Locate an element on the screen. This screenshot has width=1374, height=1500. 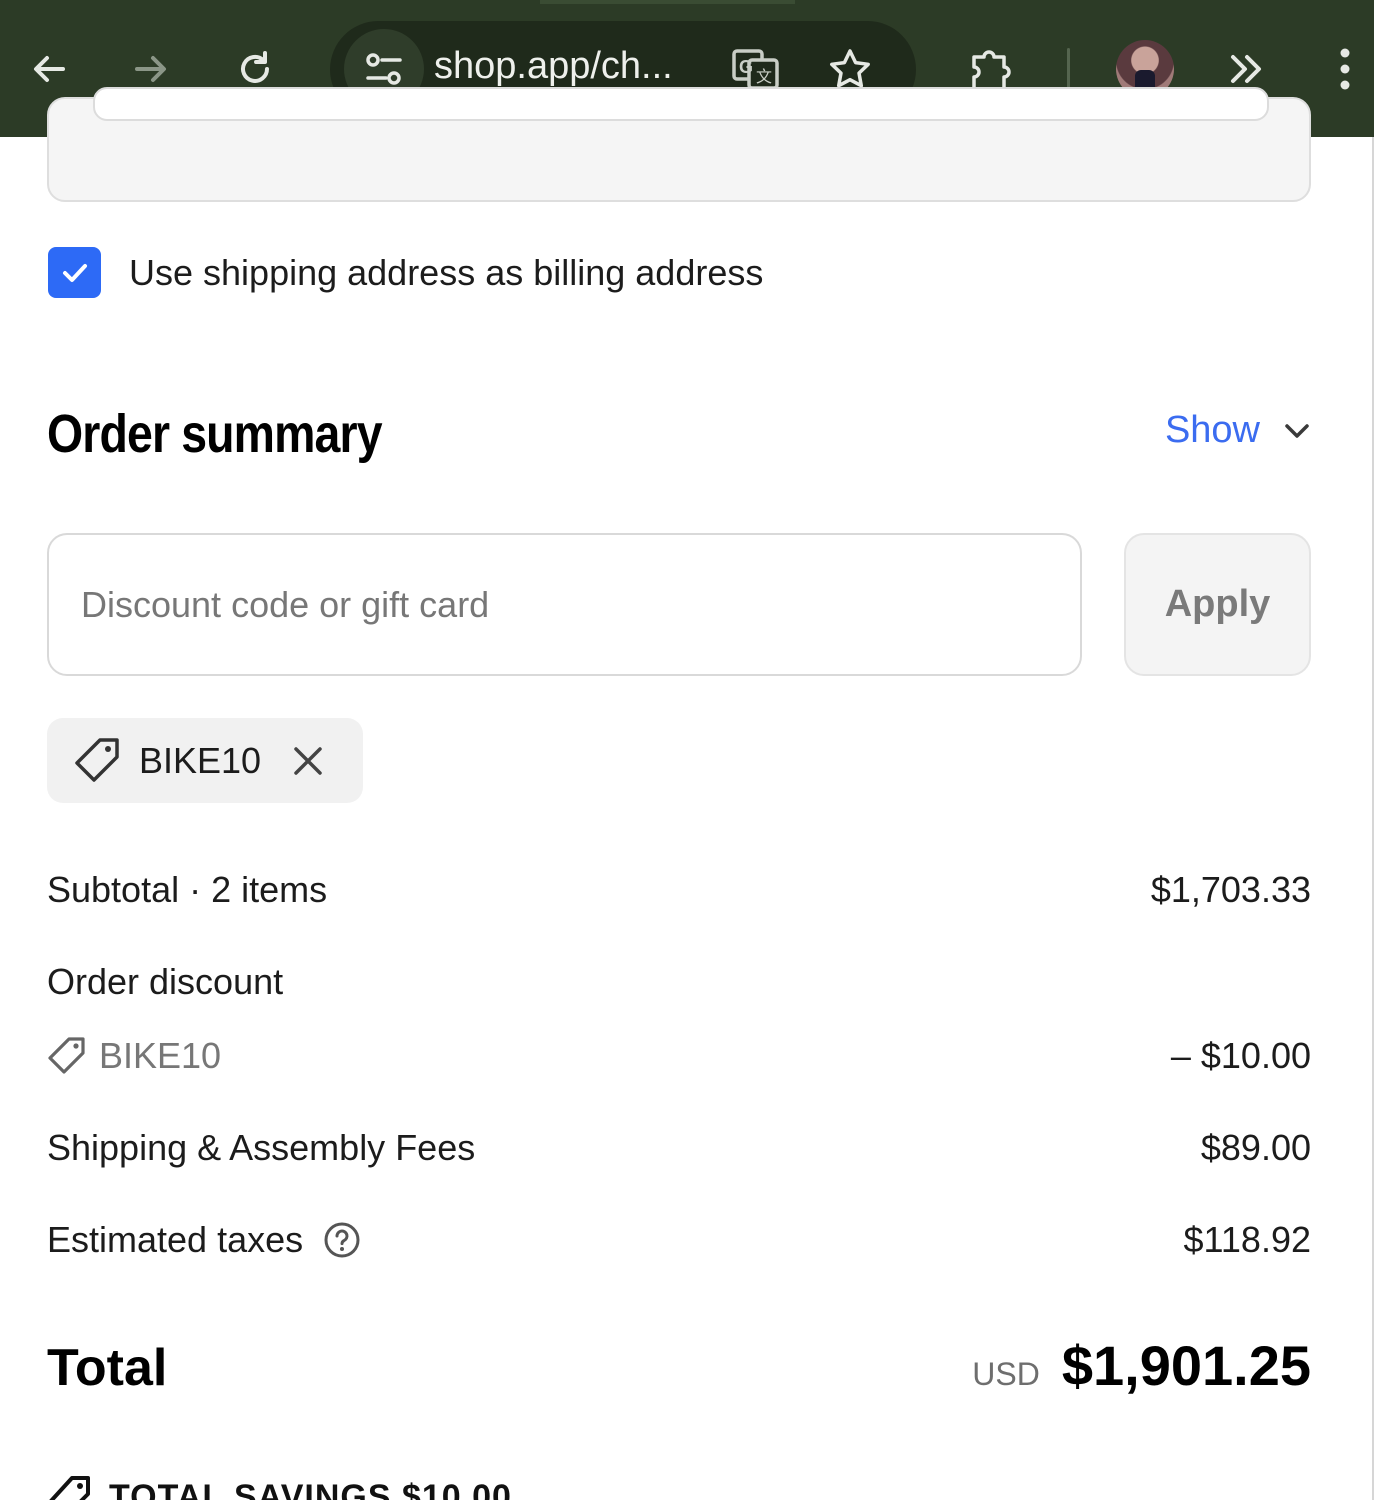
total-savings: TOTAL SAVINGS $10.00 is located at coordinates (279, 1487).